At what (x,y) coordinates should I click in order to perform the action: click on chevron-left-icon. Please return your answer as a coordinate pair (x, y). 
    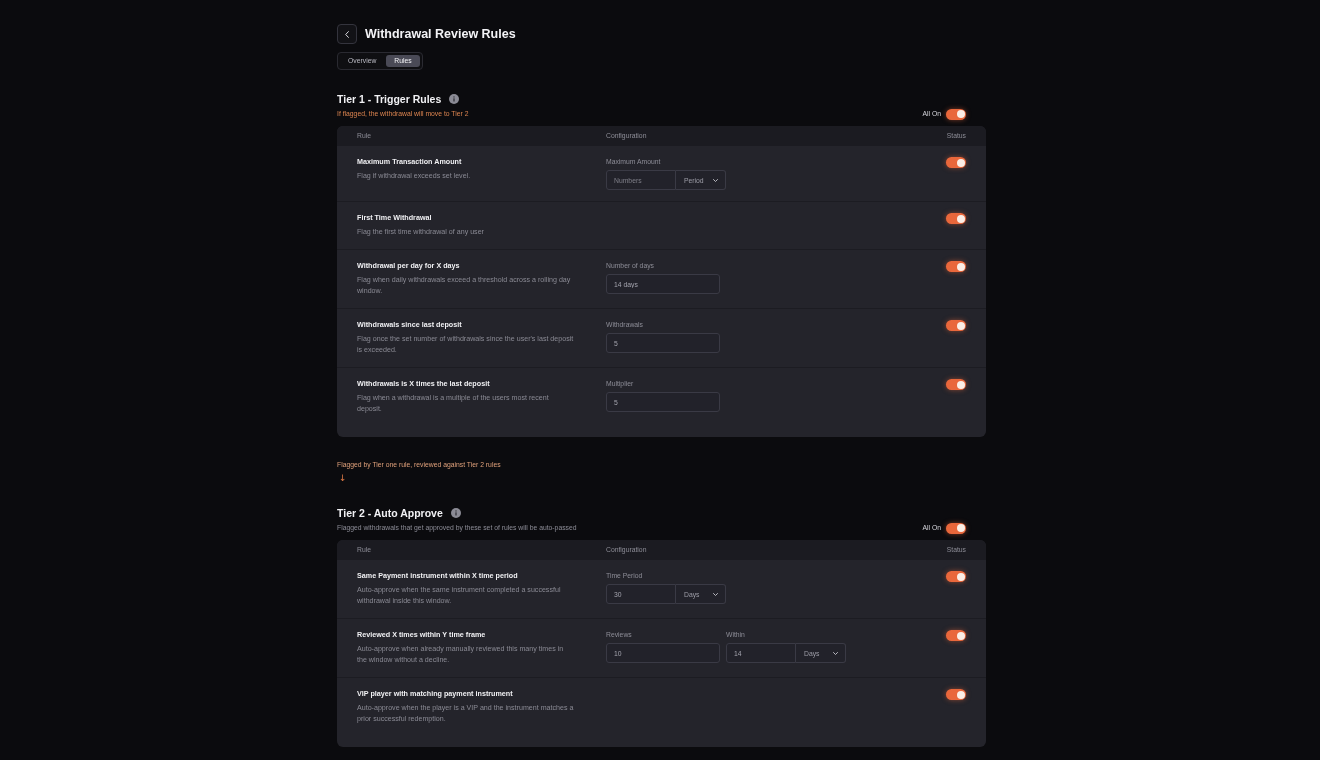
    Looking at the image, I should click on (347, 34).